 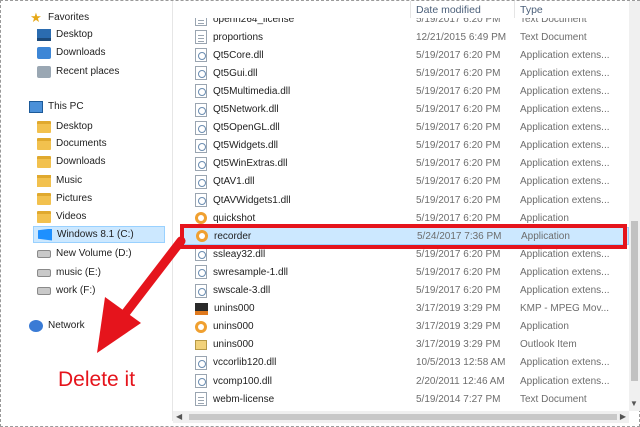 What do you see at coordinates (141, 294) in the screenshot?
I see `red-arrow-icon` at bounding box center [141, 294].